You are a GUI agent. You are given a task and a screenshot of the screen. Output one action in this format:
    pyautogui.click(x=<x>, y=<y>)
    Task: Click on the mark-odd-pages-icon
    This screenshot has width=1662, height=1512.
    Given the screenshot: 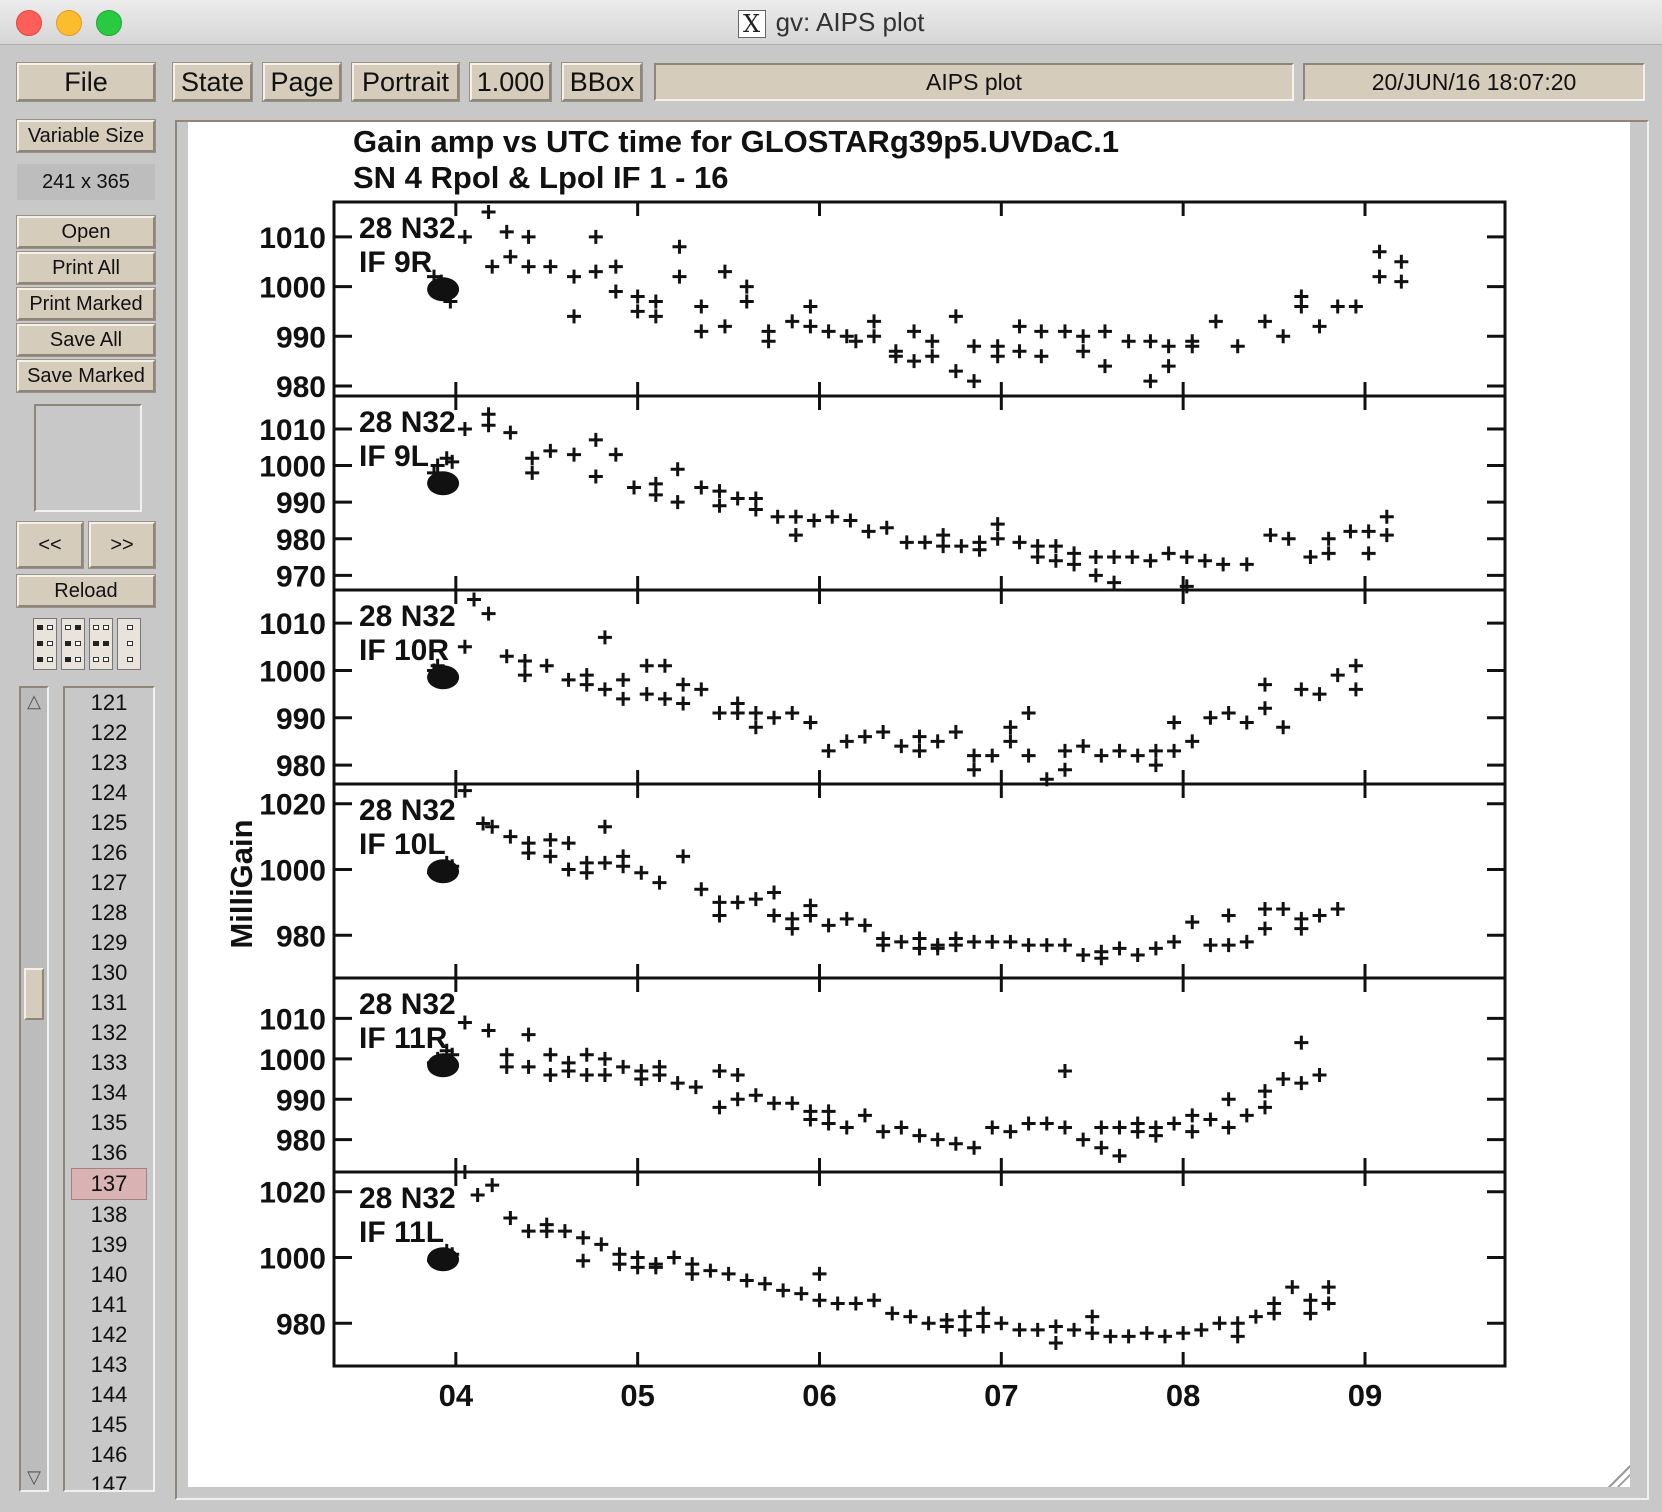 What is the action you would take?
    pyautogui.click(x=45, y=644)
    